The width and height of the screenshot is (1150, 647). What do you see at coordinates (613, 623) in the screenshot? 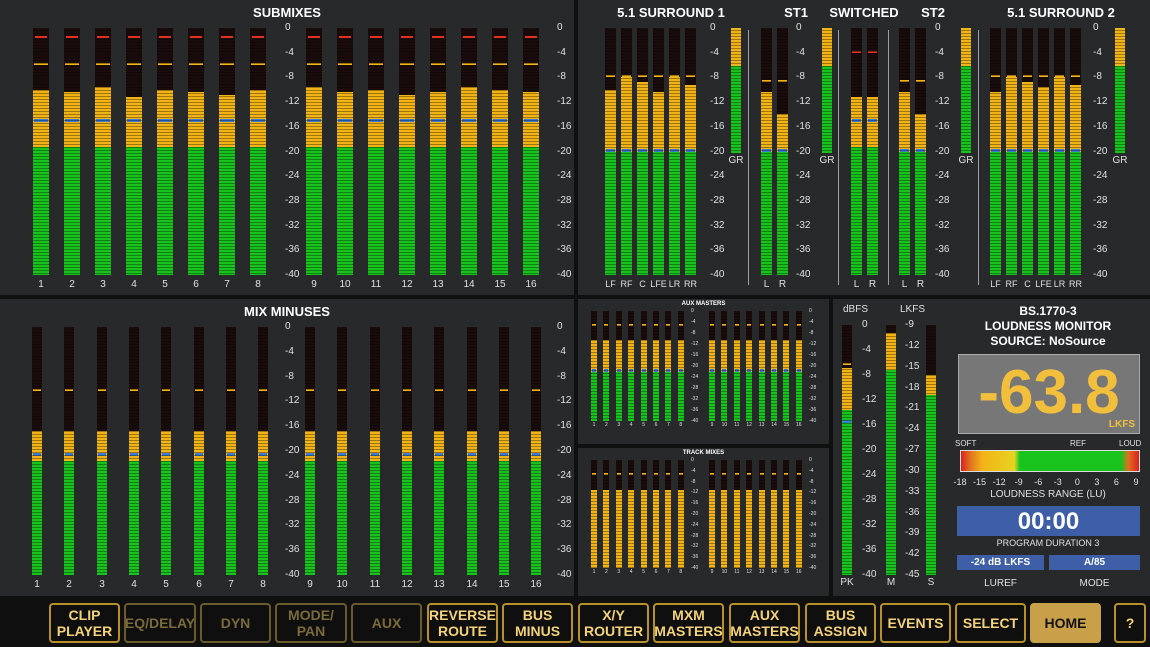
I see `x-y-router-button: X/Y ROUTER` at bounding box center [613, 623].